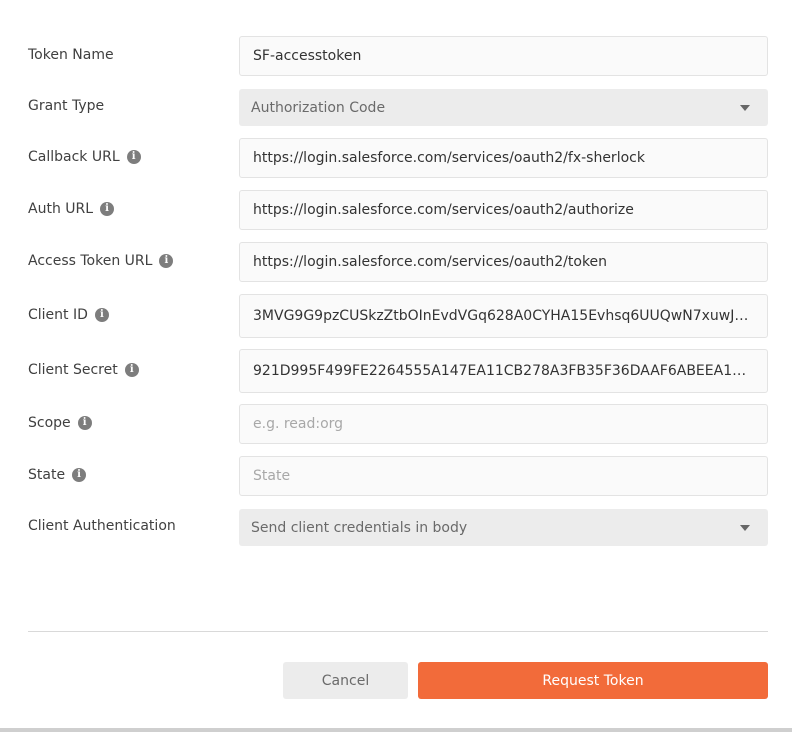  What do you see at coordinates (503, 424) in the screenshot?
I see `scope-input: e.g. read:org` at bounding box center [503, 424].